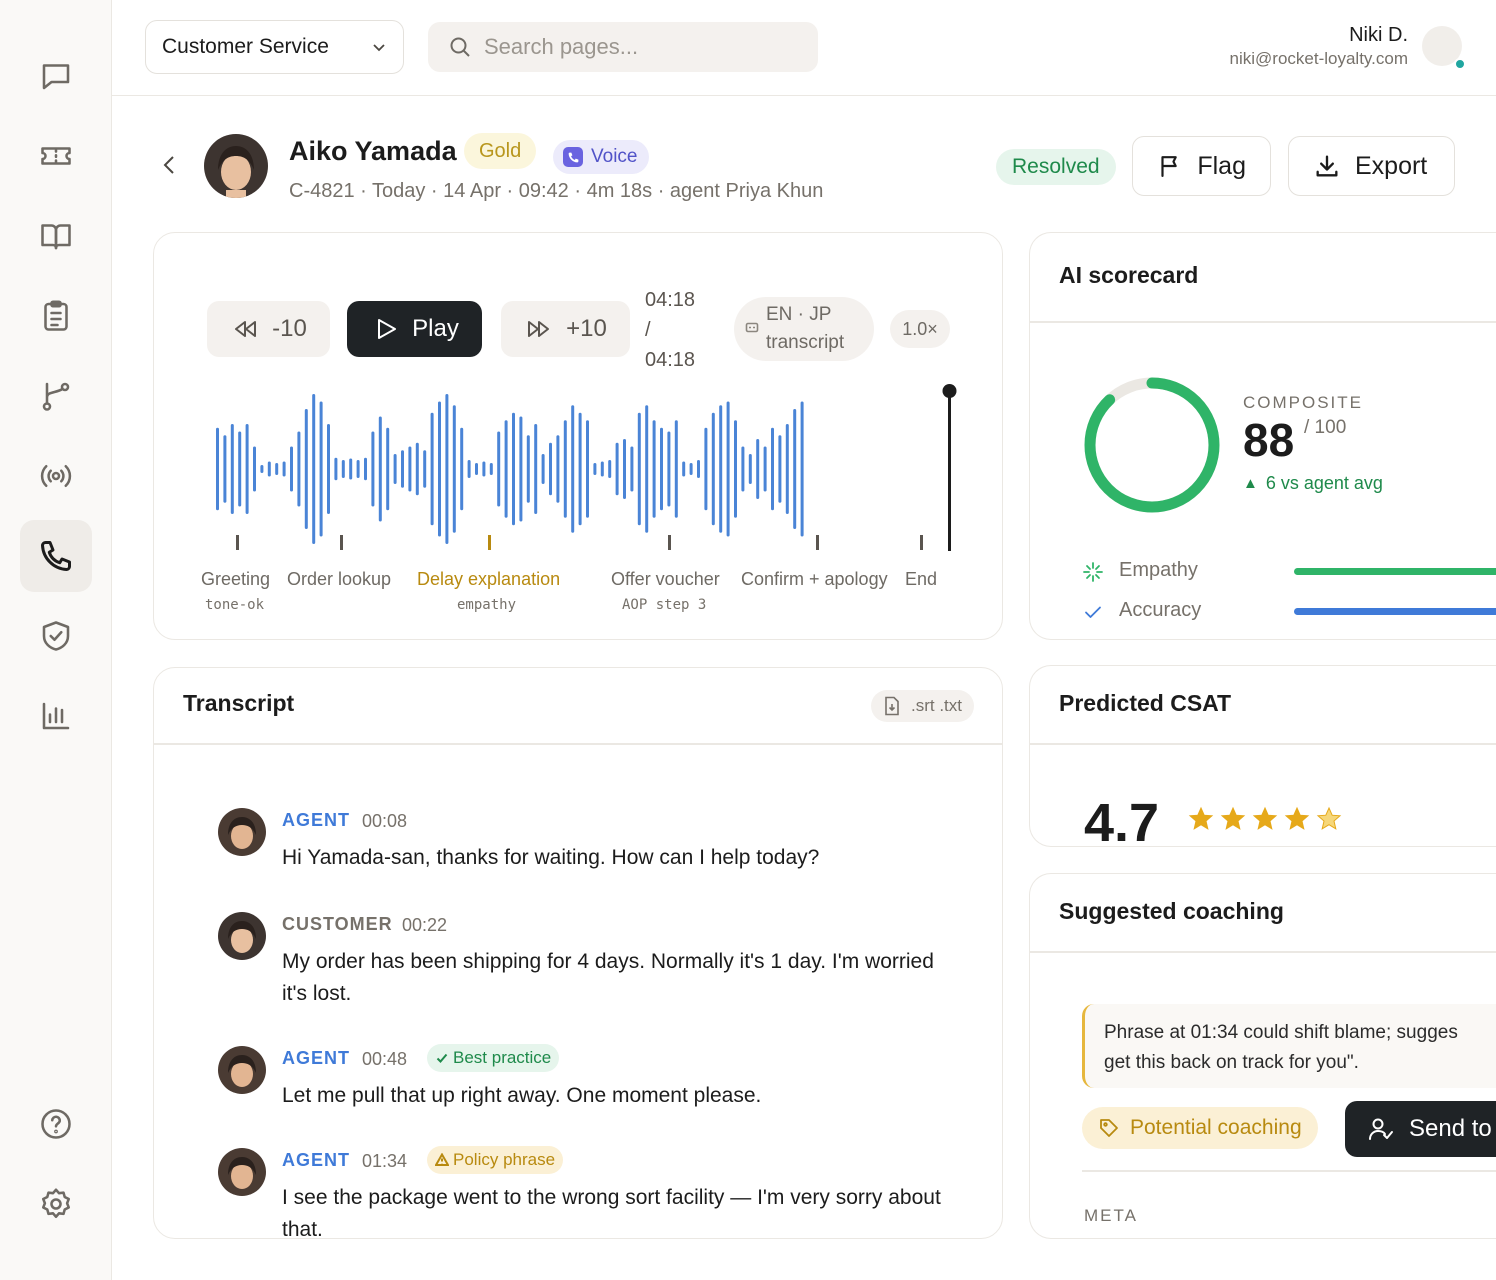  What do you see at coordinates (169, 165) in the screenshot?
I see `back-button` at bounding box center [169, 165].